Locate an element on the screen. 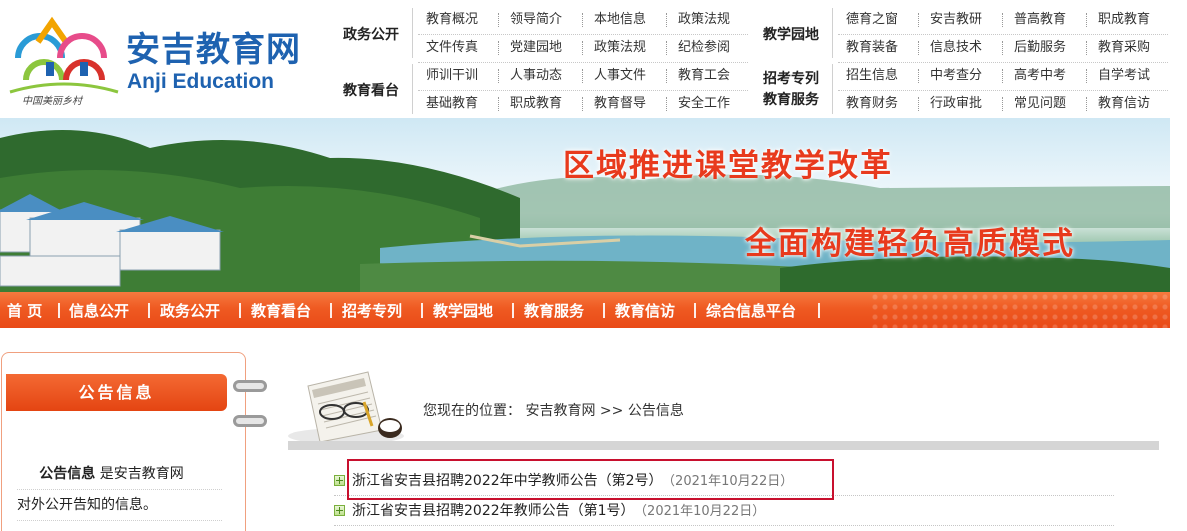  top-nav-link: 党建园地 is located at coordinates (536, 48).